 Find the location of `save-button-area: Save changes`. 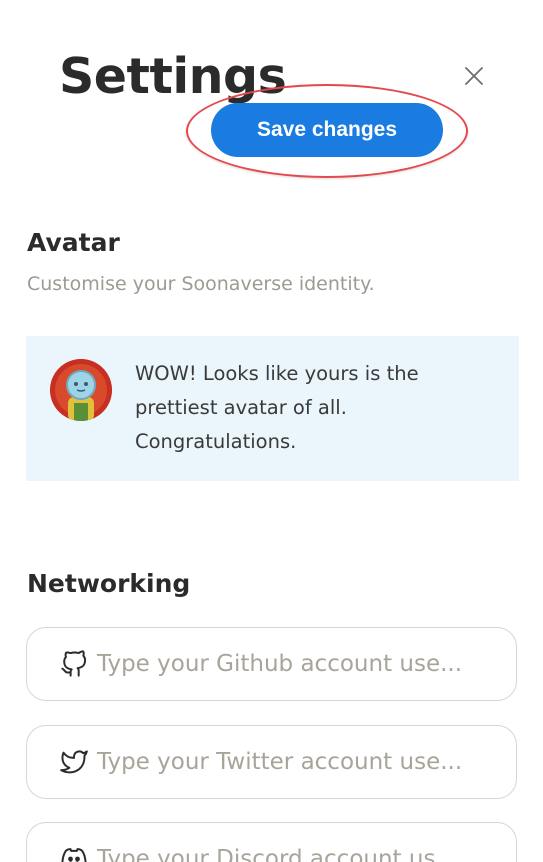

save-button-area: Save changes is located at coordinates (327, 131).